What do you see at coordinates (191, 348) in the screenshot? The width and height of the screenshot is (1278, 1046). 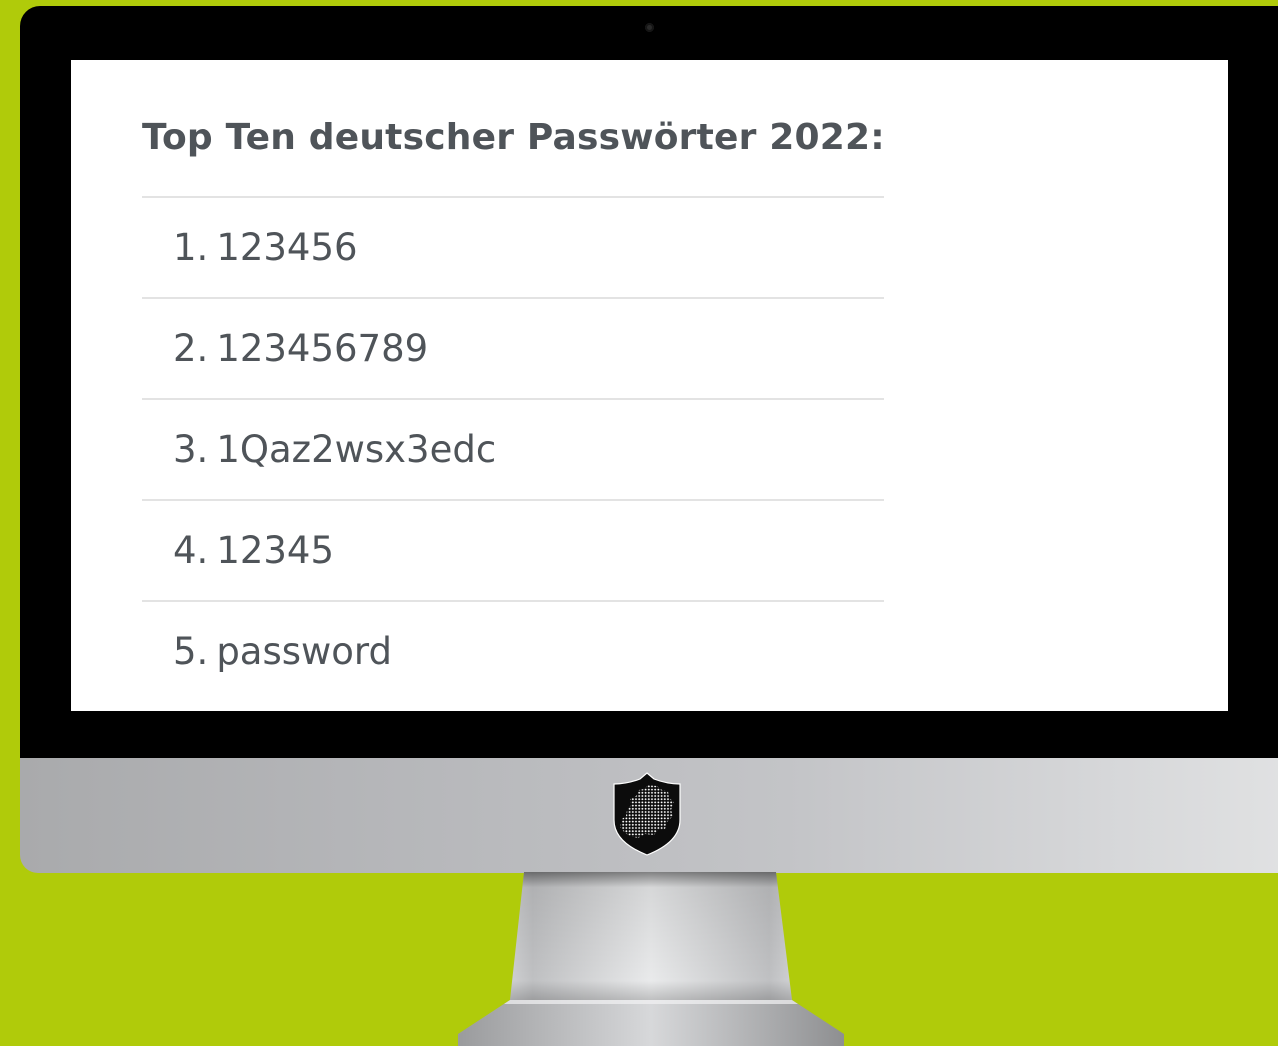 I see `list-item-rank: 2.` at bounding box center [191, 348].